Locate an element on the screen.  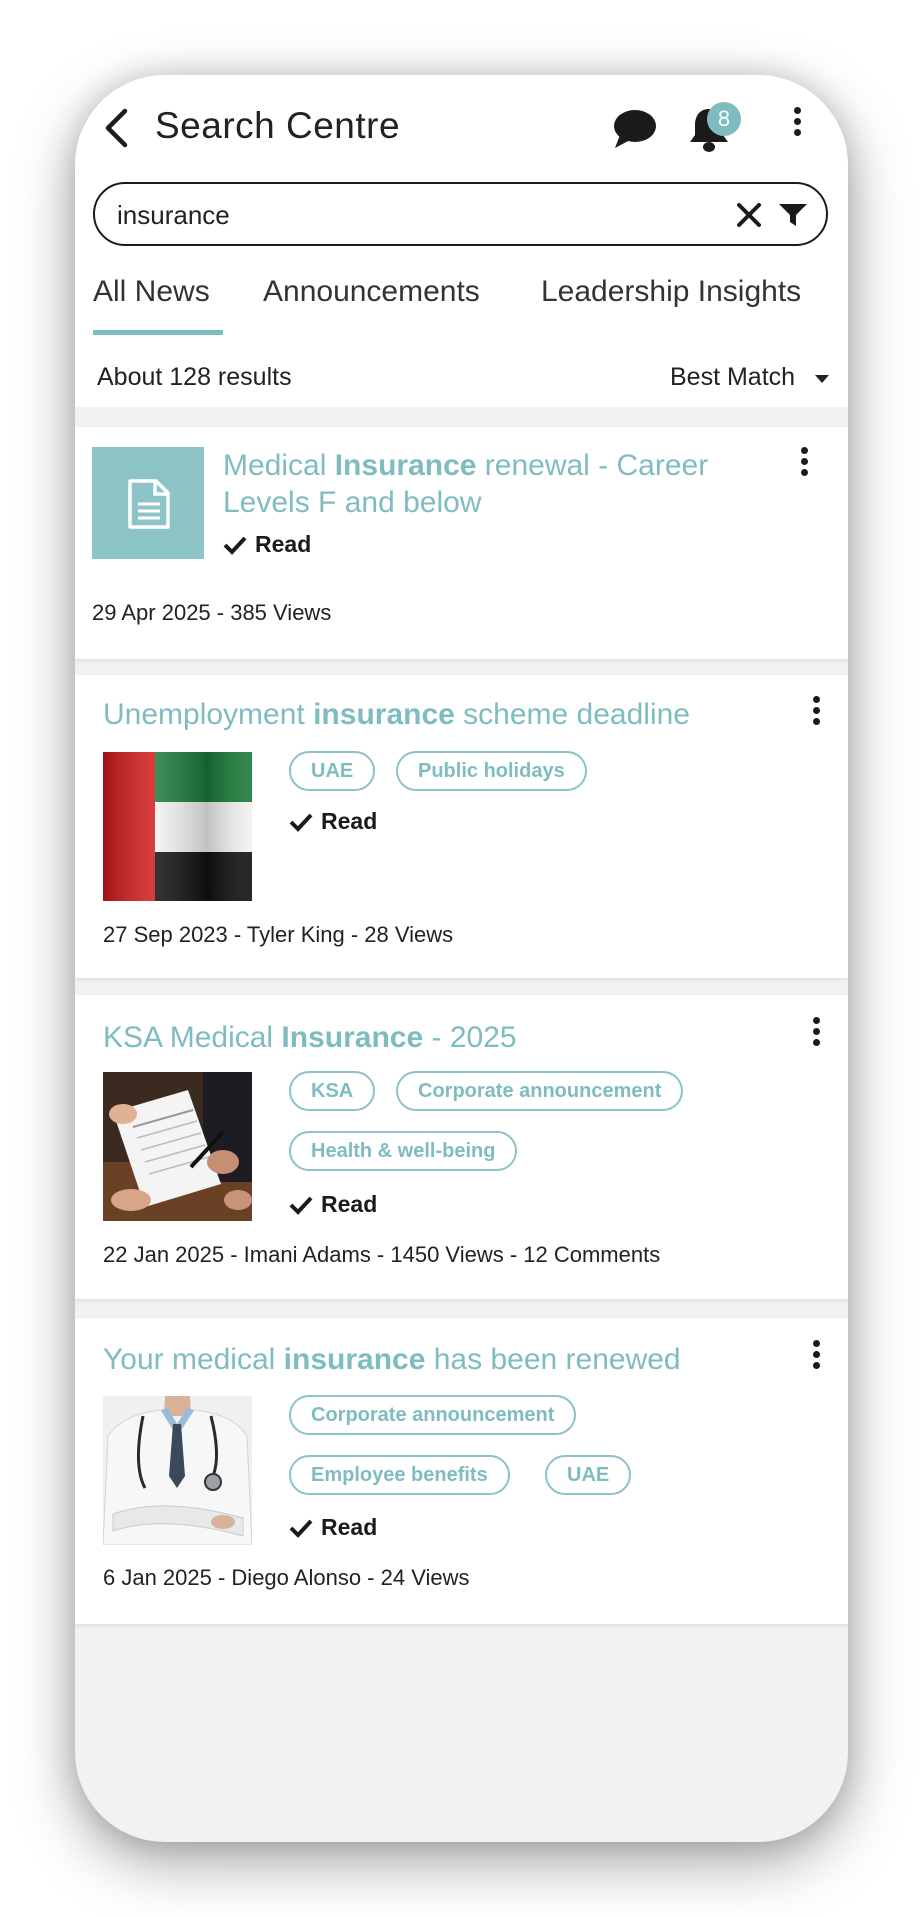
flag-image is located at coordinates (177, 826).